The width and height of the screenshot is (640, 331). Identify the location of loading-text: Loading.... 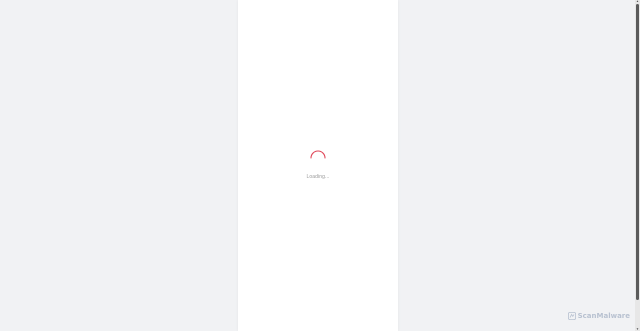
(318, 177).